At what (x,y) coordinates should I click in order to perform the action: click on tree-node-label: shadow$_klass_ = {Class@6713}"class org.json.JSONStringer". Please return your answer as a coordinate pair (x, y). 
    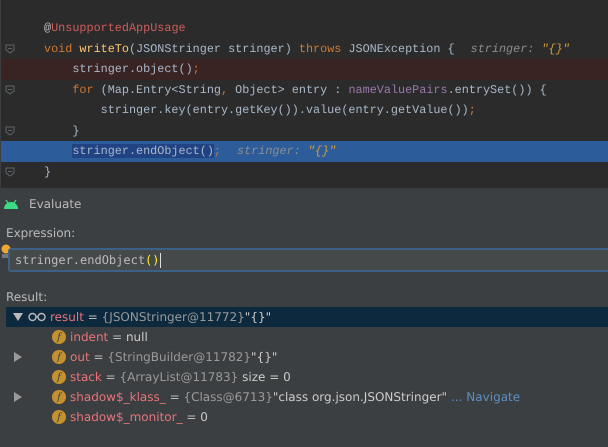
    Looking at the image, I should click on (259, 397).